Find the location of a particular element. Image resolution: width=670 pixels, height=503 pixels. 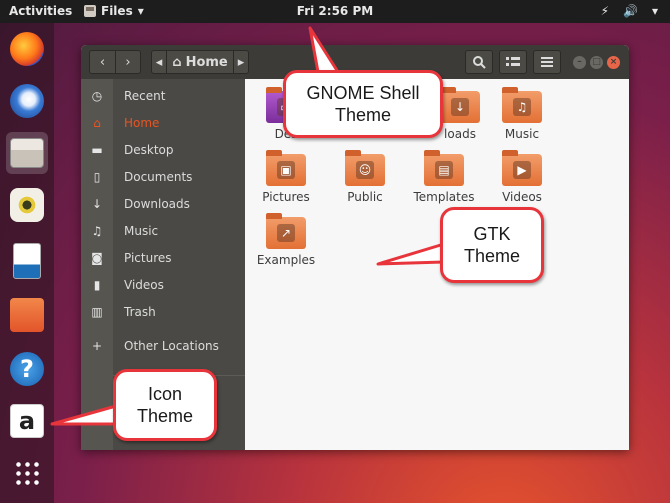

callout-text: GTK is located at coordinates (492, 234).